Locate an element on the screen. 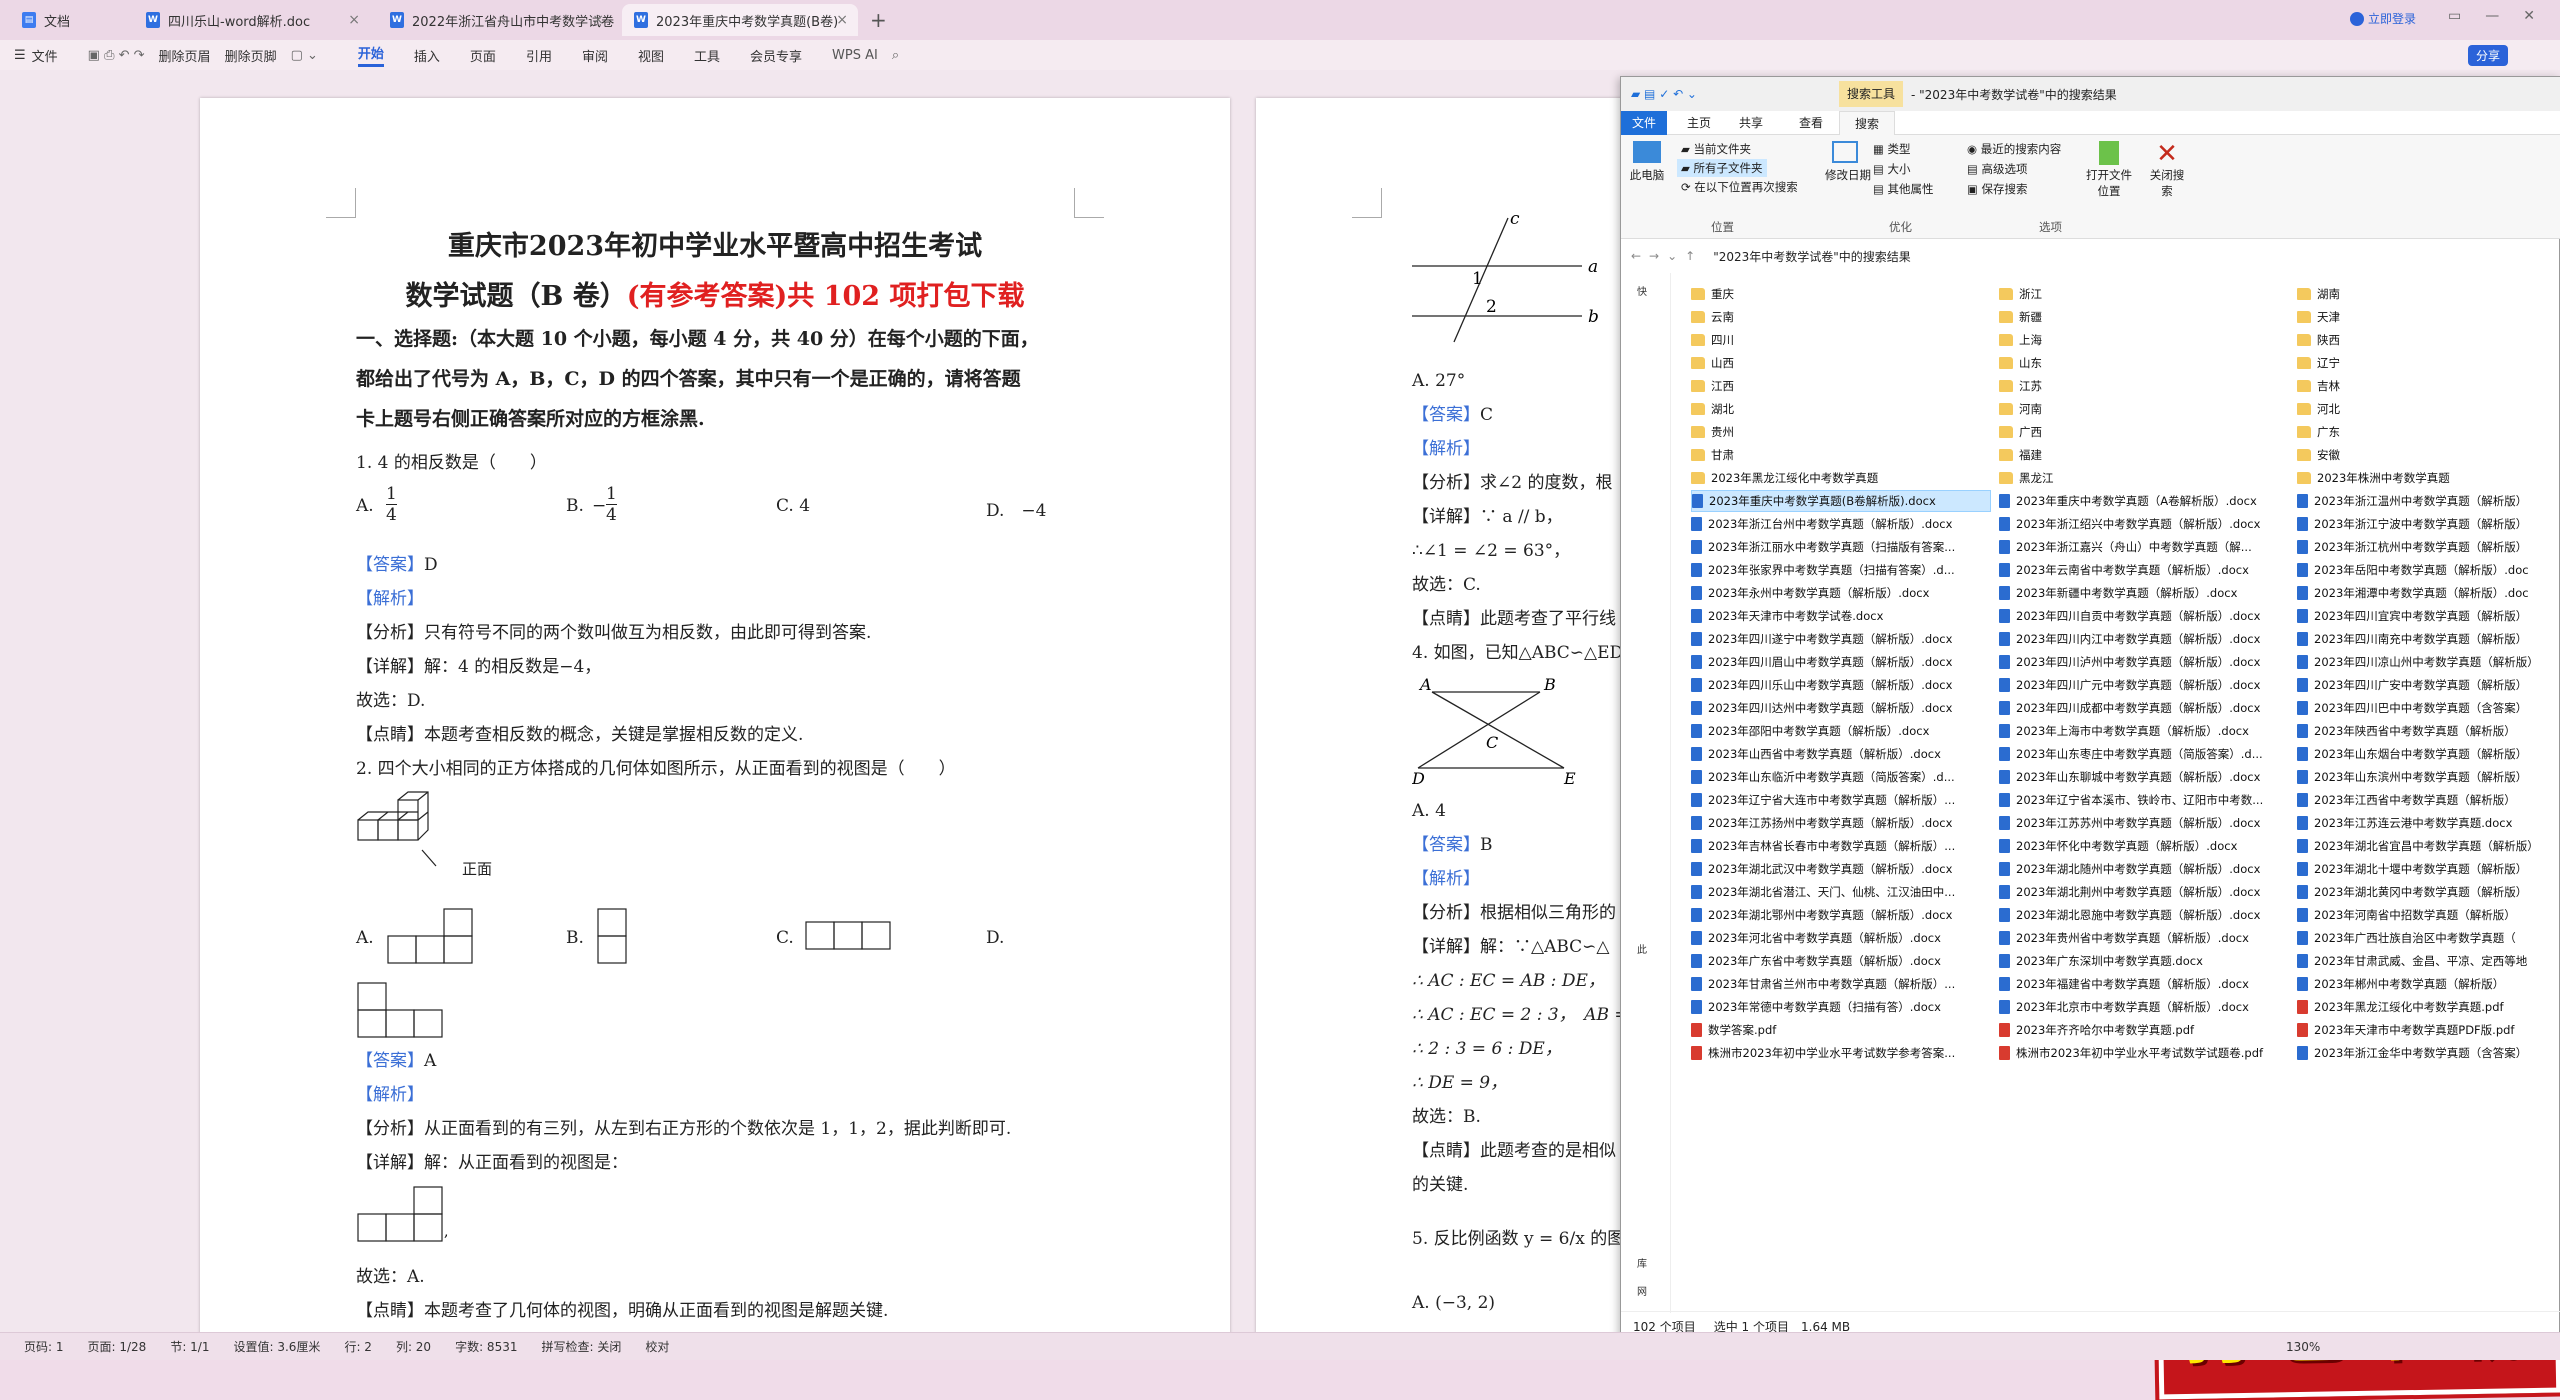 The height and width of the screenshot is (1400, 2560). file-item: 2023年浙江杭州中考数学真题（解析版） is located at coordinates (2428, 547).